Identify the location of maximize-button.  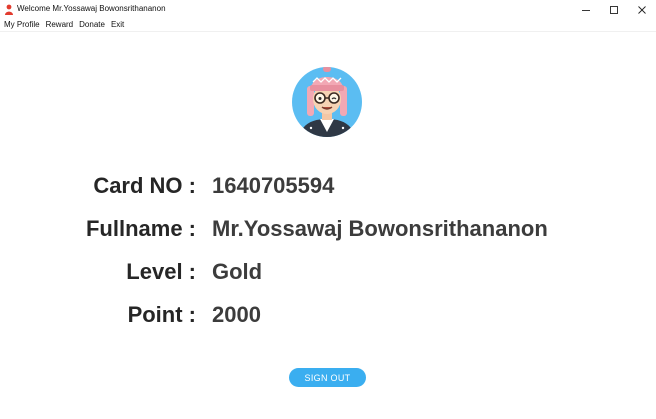
(614, 9).